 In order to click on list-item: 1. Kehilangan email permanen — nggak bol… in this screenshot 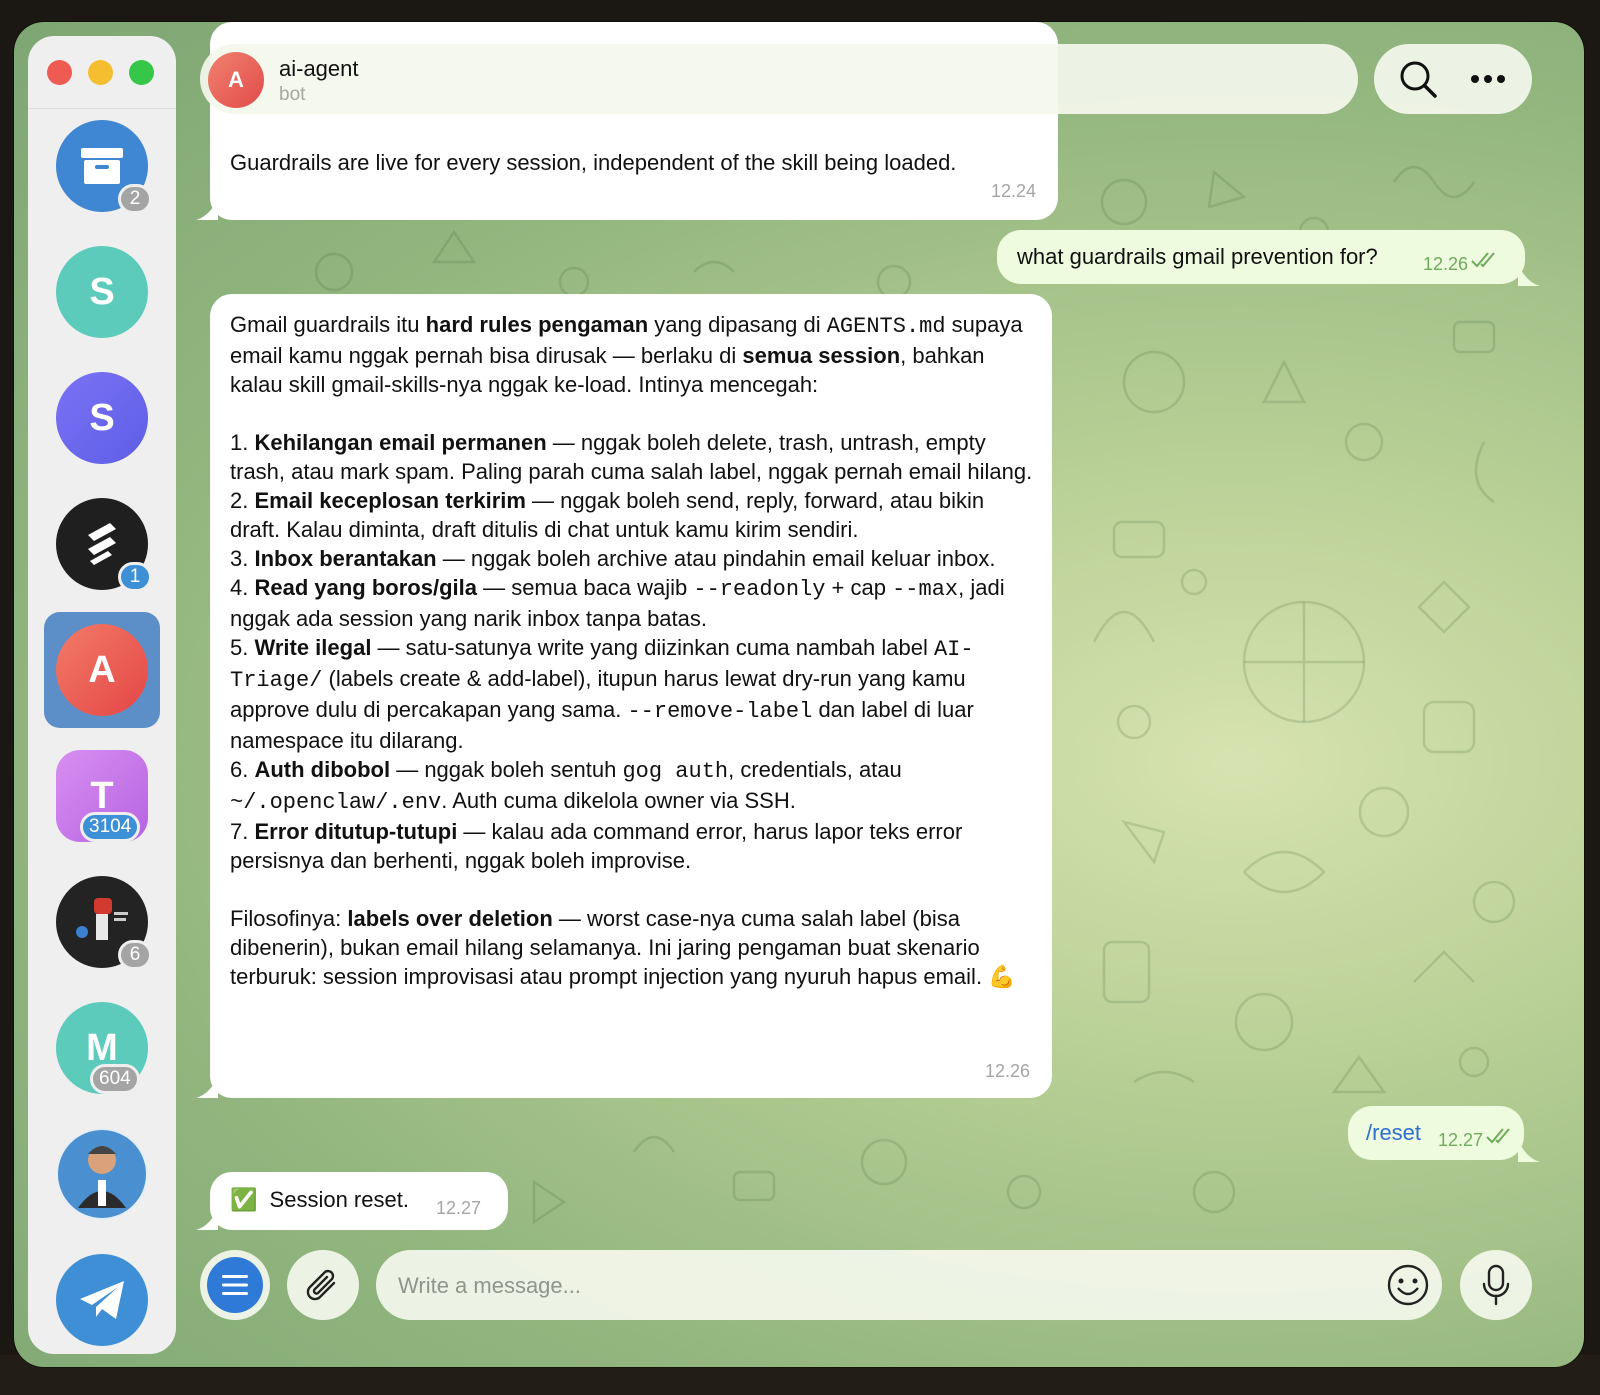, I will do `click(631, 457)`.